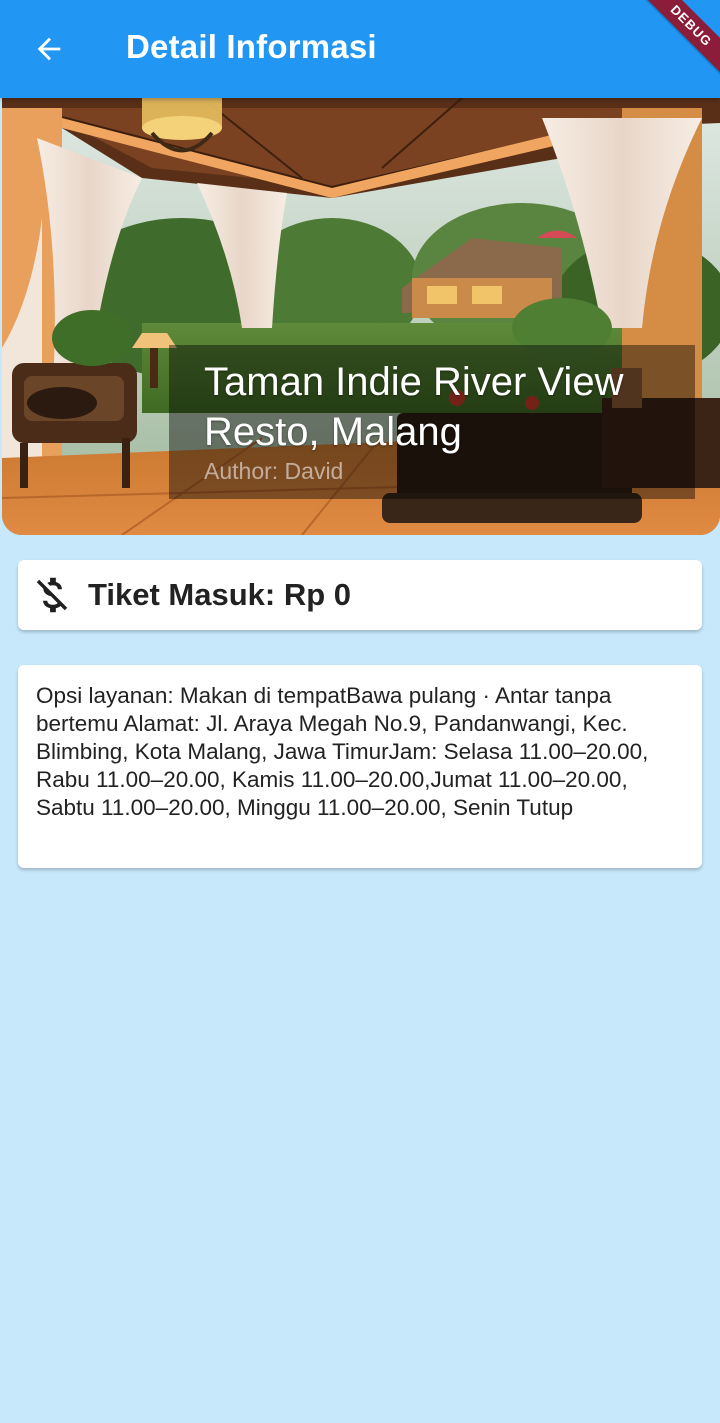 This screenshot has width=720, height=1423. Describe the element at coordinates (674, 44) in the screenshot. I see `debug-banner: DEBUG` at that location.